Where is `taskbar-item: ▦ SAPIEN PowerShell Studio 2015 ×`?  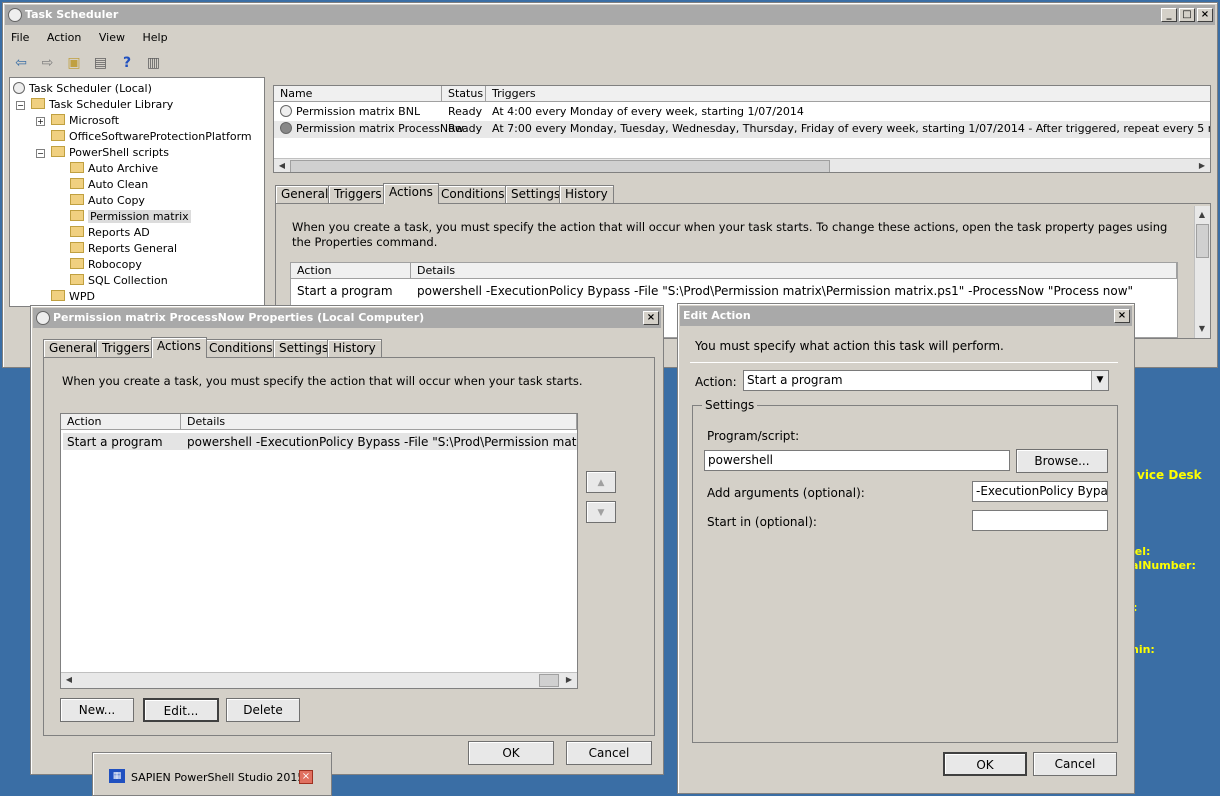
taskbar-item: ▦ SAPIEN PowerShell Studio 2015 × is located at coordinates (212, 774).